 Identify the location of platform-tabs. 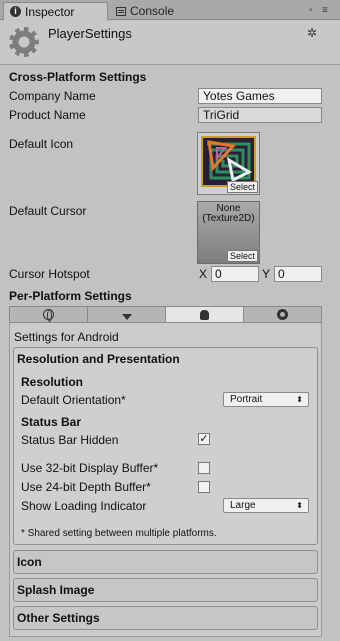
(165, 314).